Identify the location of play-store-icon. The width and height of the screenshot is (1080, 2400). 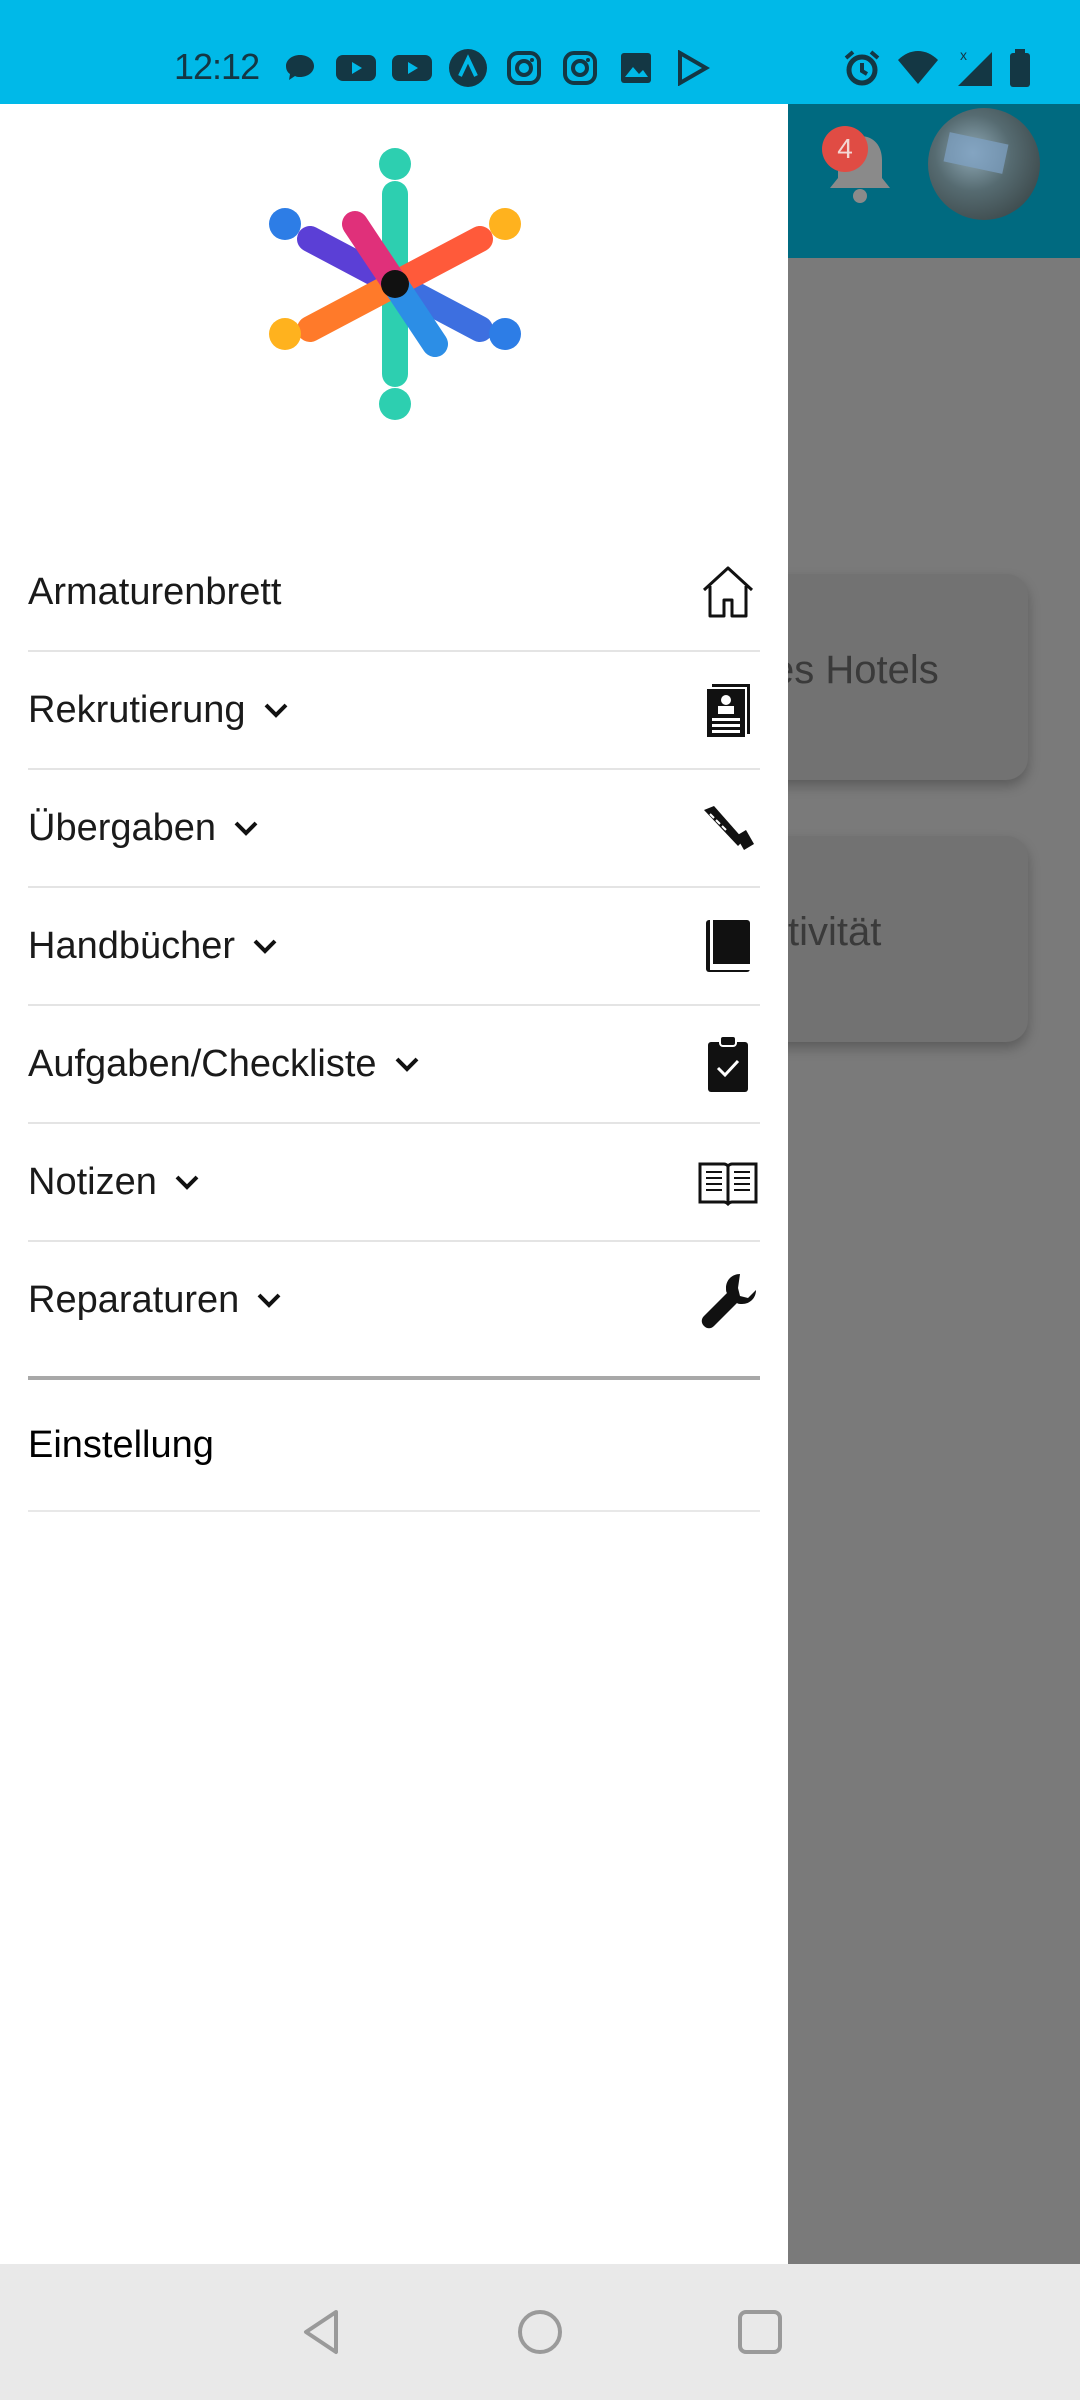
(692, 68).